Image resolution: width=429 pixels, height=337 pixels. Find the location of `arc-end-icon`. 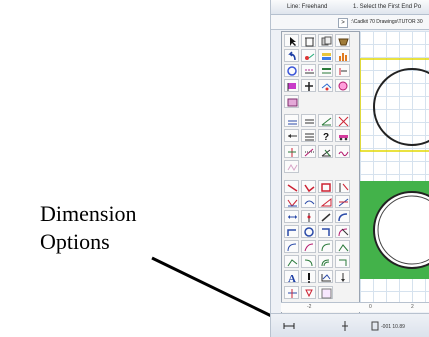

arc-end-icon is located at coordinates (308, 246).